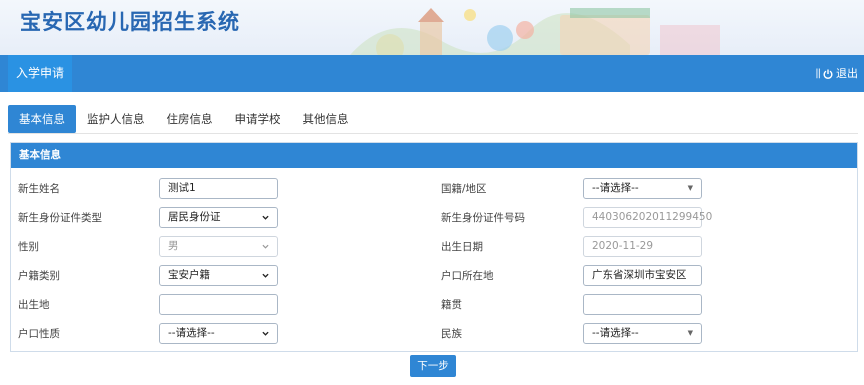 The height and width of the screenshot is (385, 864). I want to click on nationality-value: --请选择--, so click(615, 188).